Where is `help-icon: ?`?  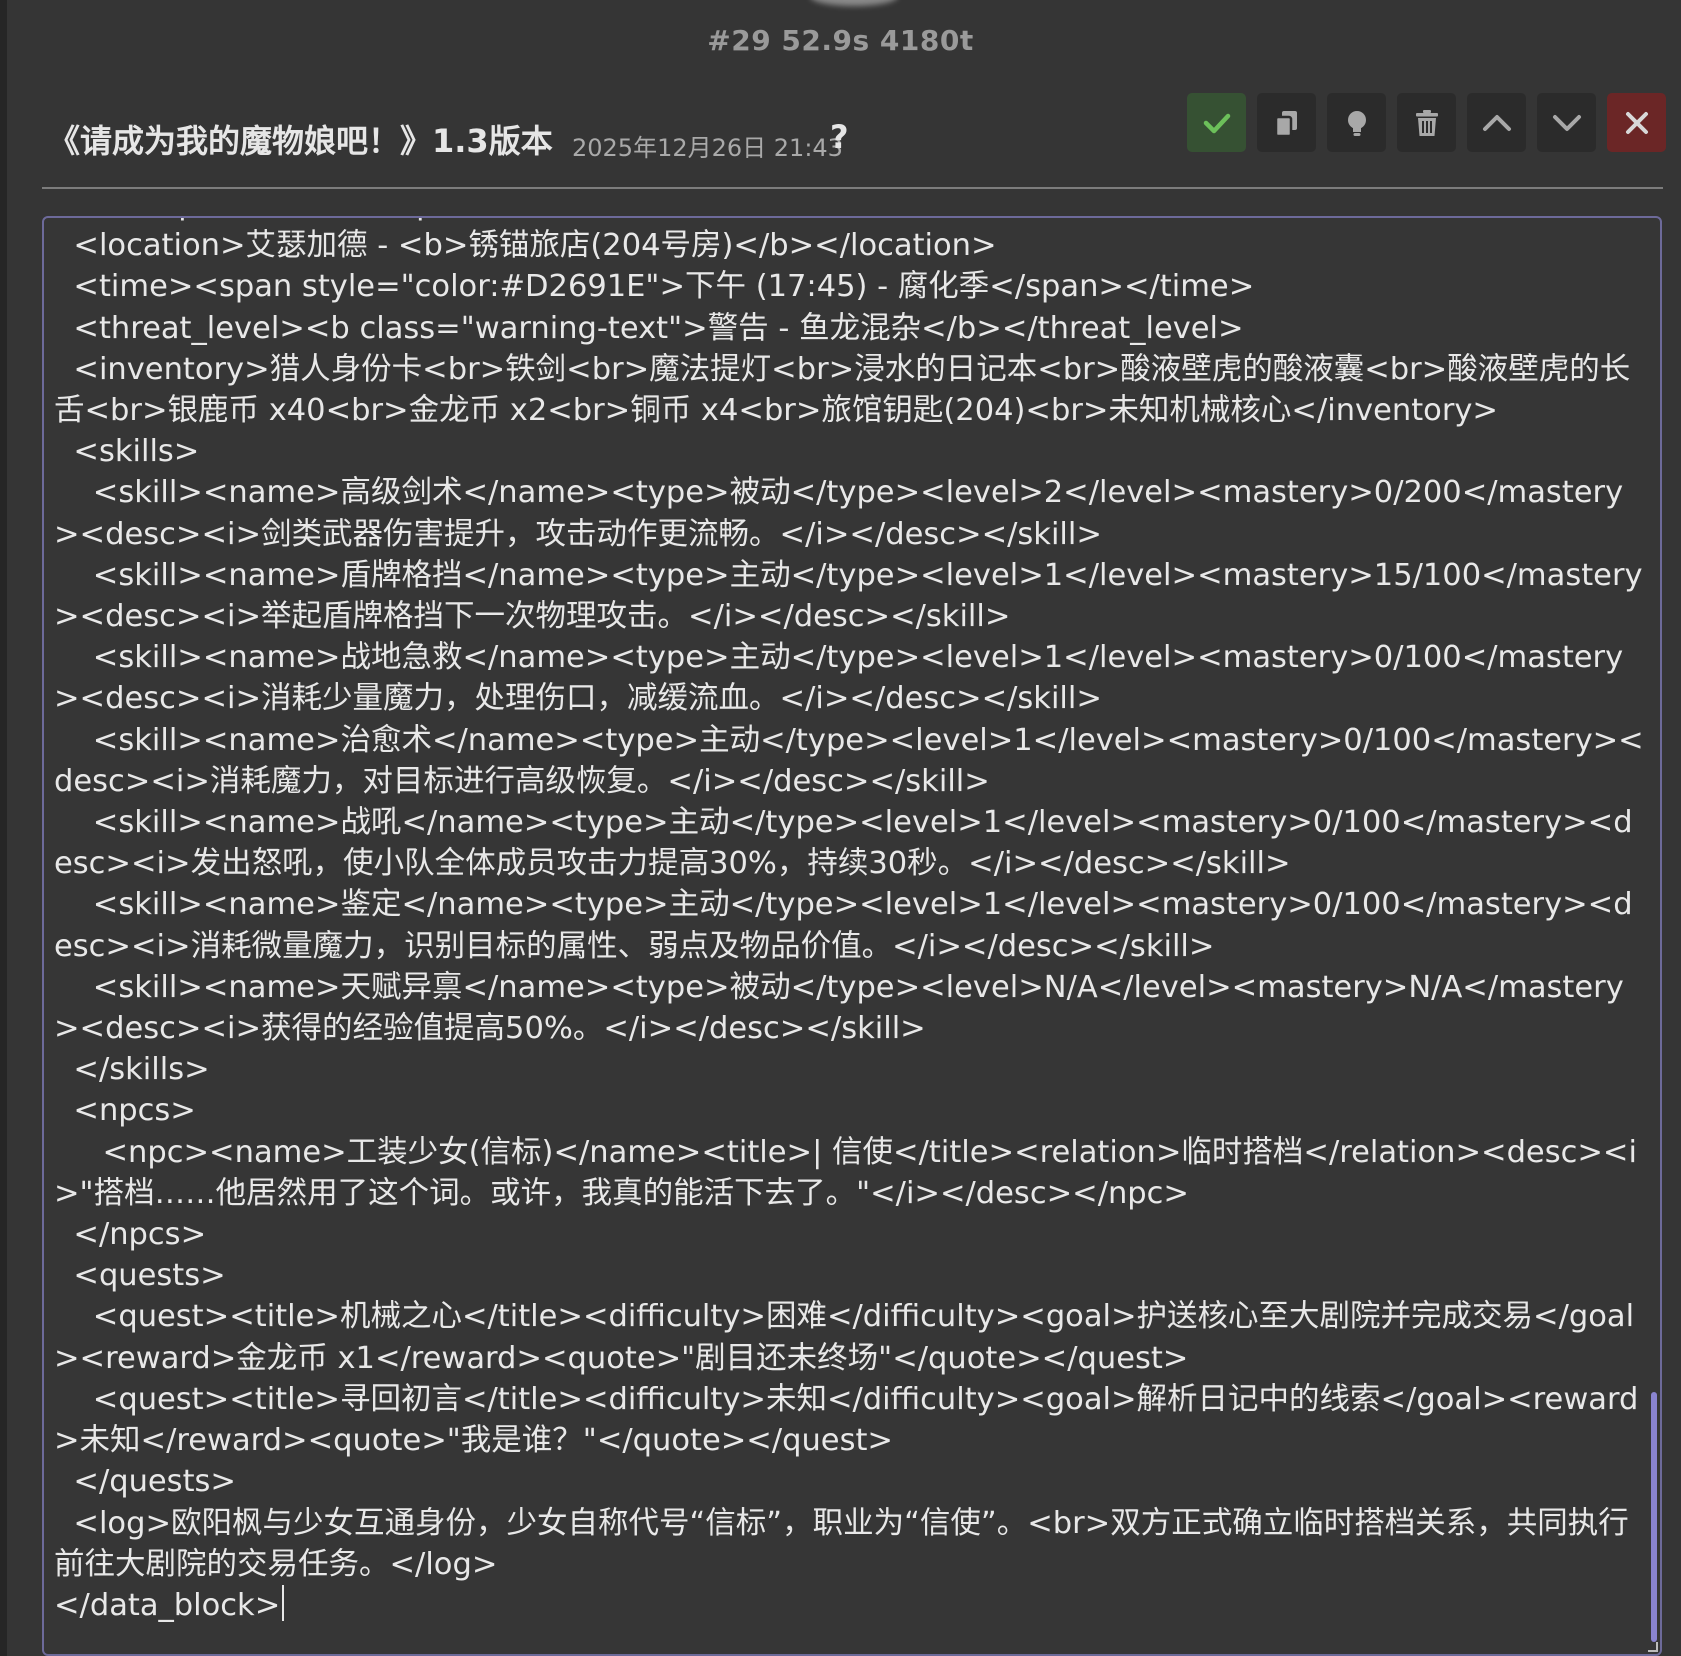
help-icon: ? is located at coordinates (839, 137).